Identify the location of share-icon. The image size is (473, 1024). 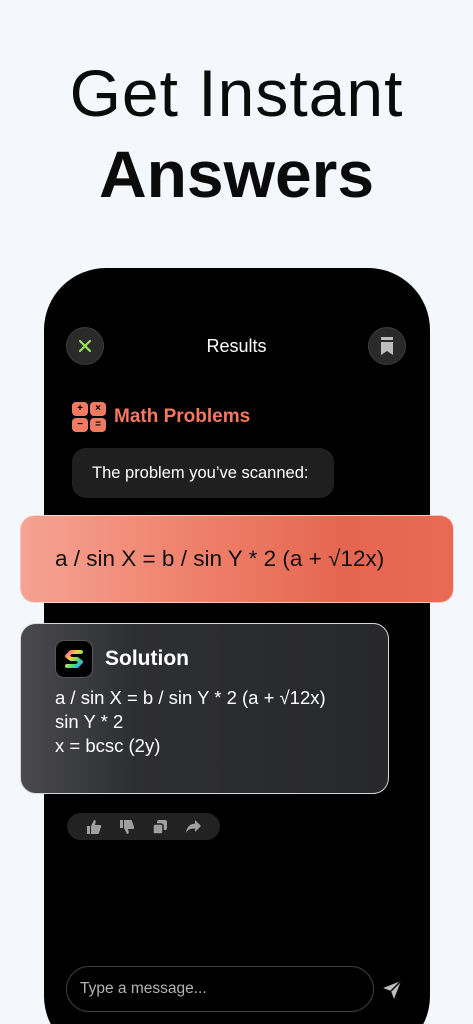
(193, 827).